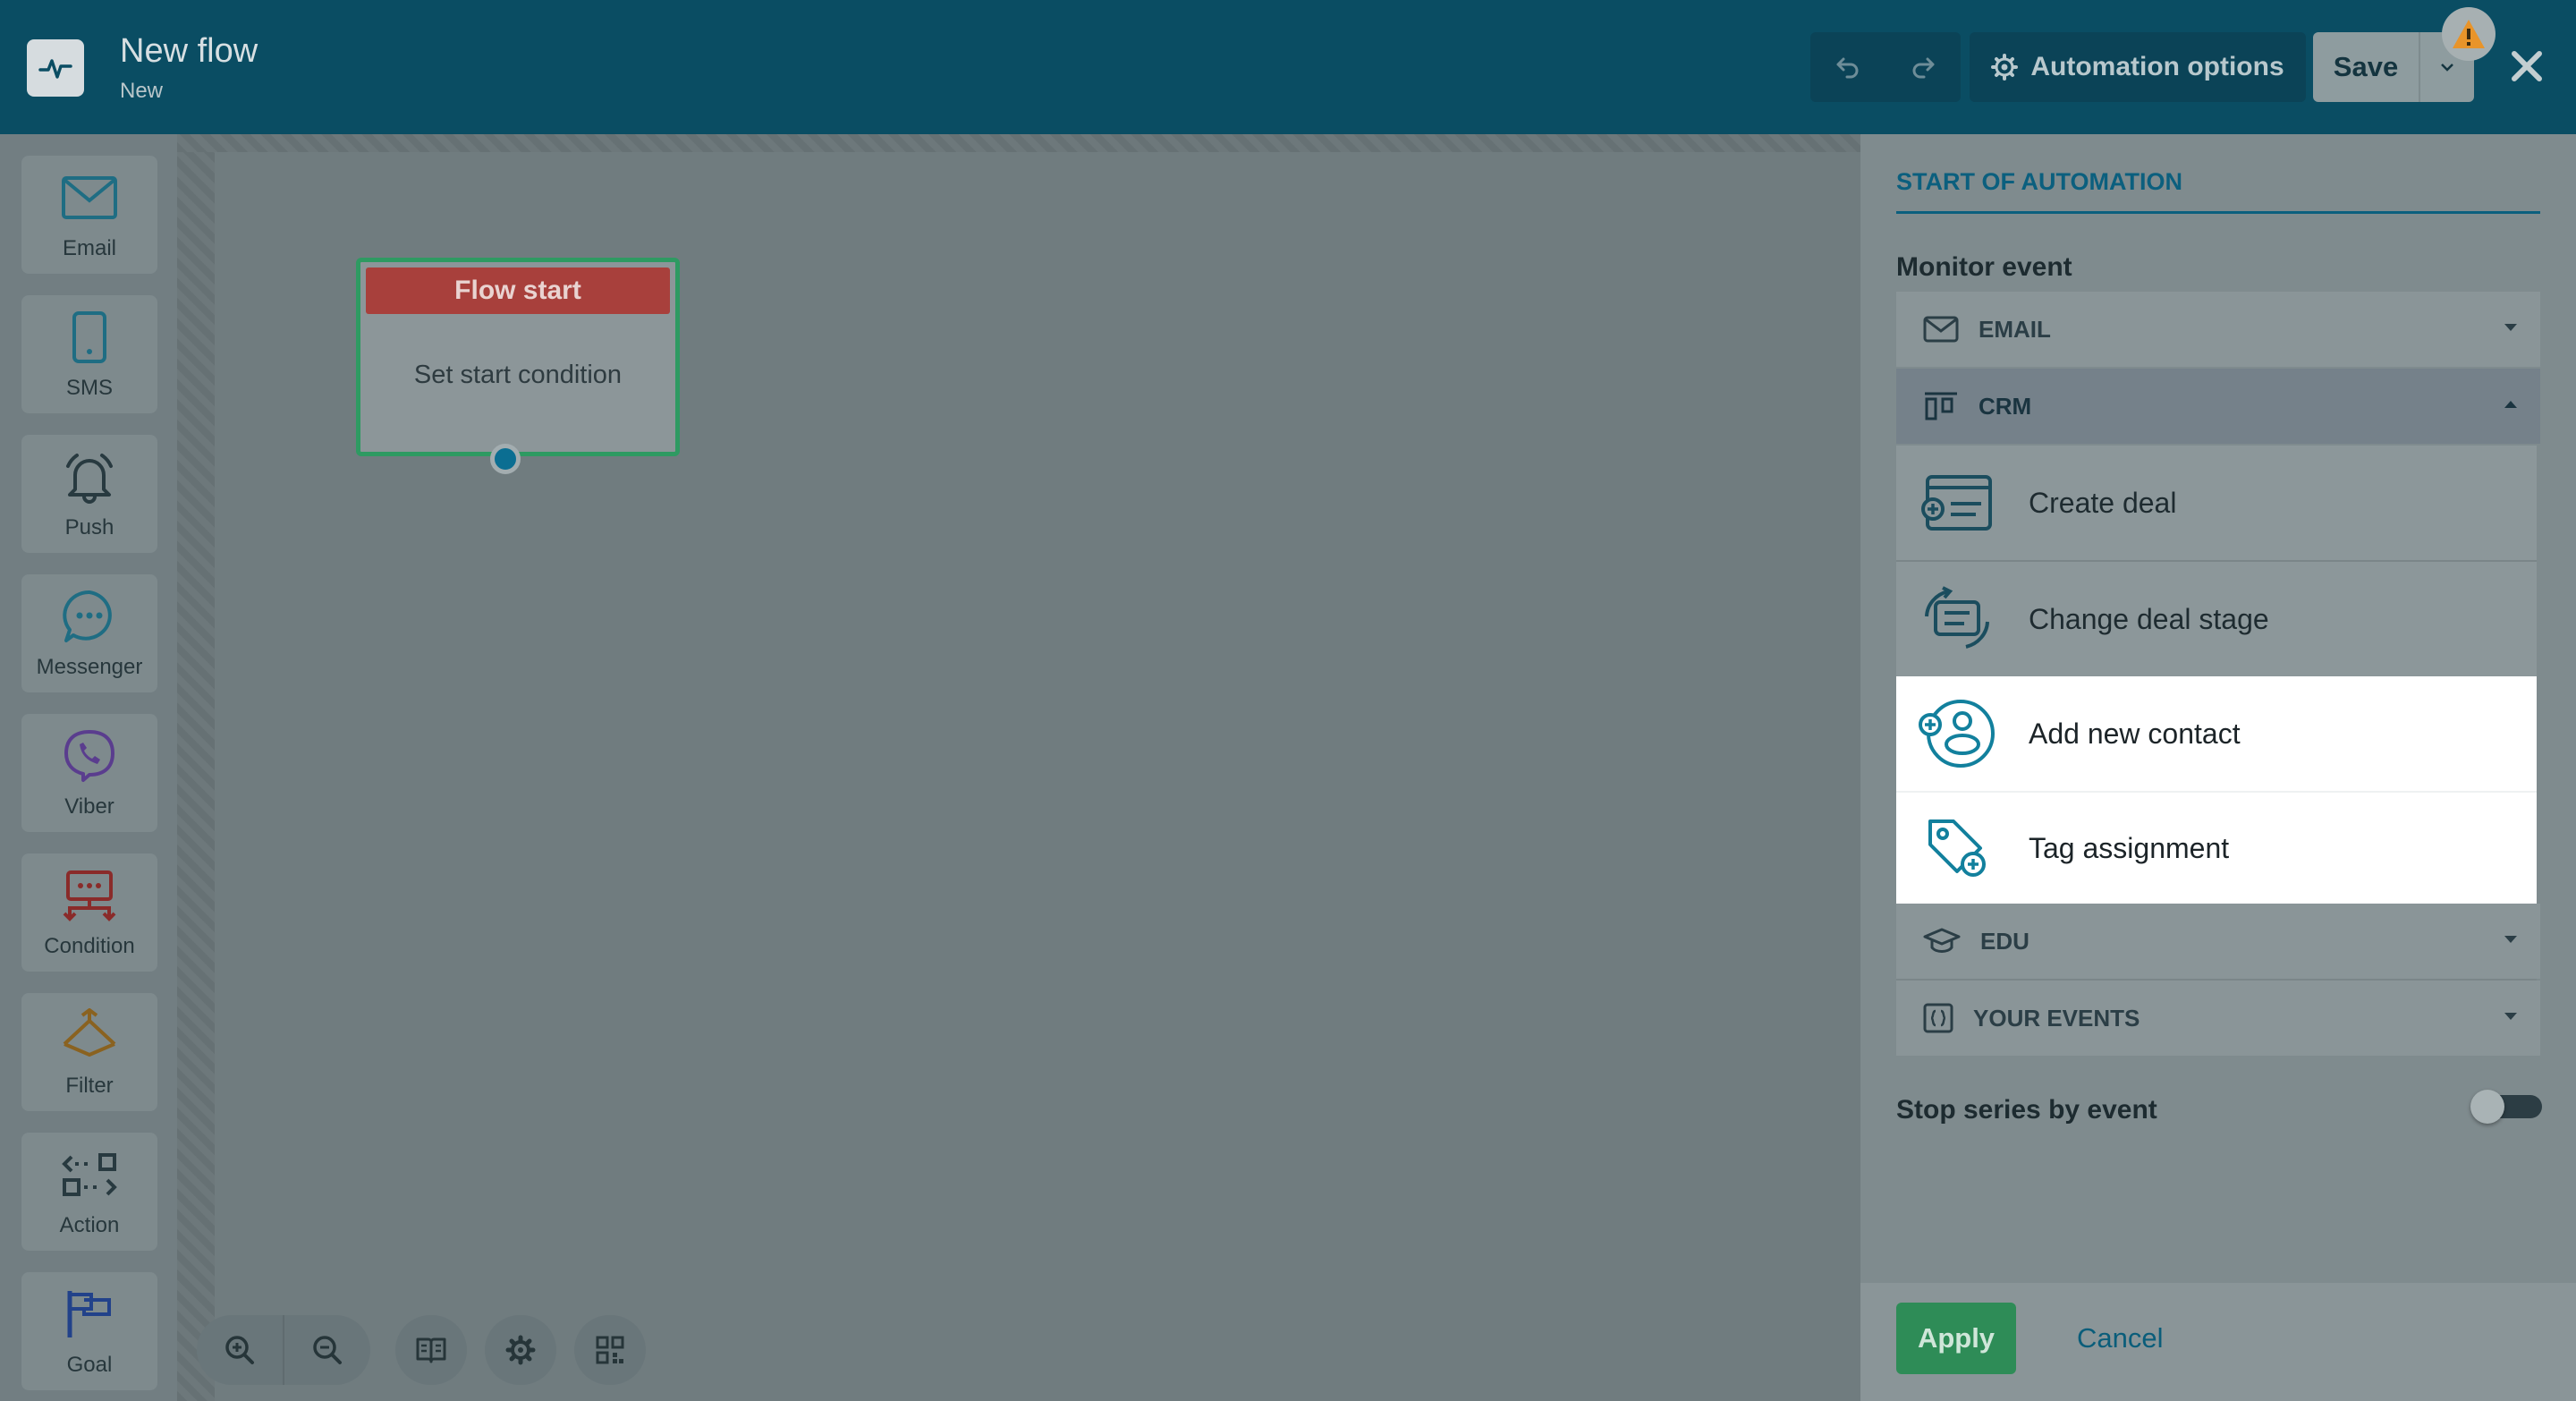 This screenshot has width=2576, height=1401. What do you see at coordinates (2216, 503) in the screenshot?
I see `event-create-deal: Create deal` at bounding box center [2216, 503].